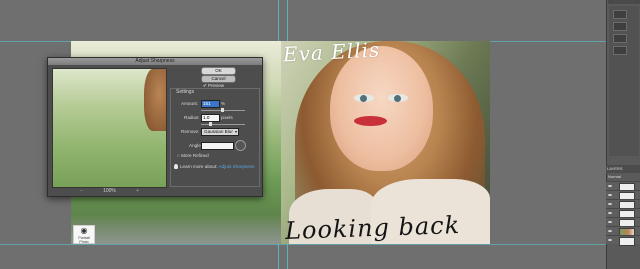 This screenshot has width=640, height=269. I want to click on dialog-title: Adjust Sharpness, so click(155, 61).